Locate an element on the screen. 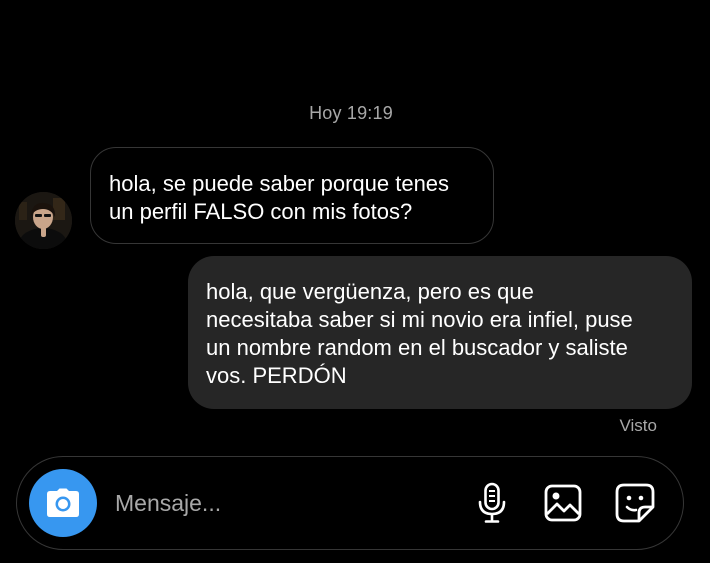  message-text-line: hola, que vergüenza, pero es que is located at coordinates (370, 291).